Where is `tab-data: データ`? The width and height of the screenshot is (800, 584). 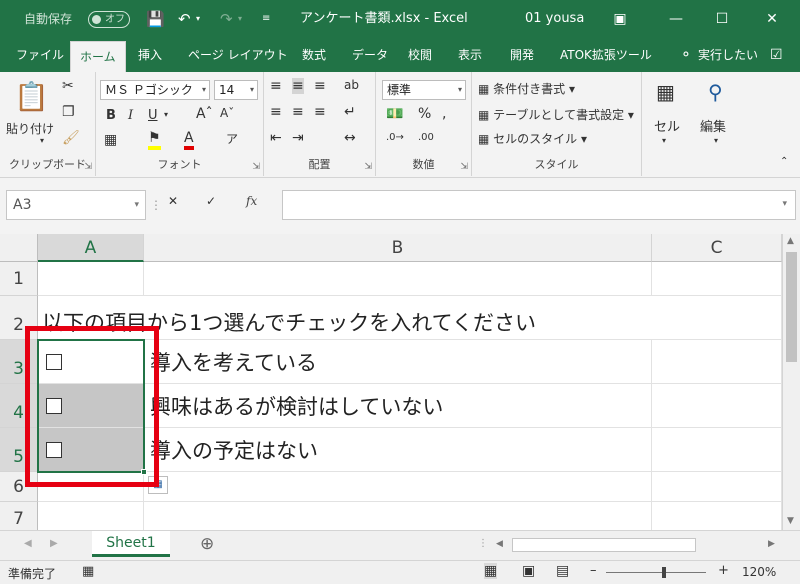
tab-data: データ is located at coordinates (370, 55).